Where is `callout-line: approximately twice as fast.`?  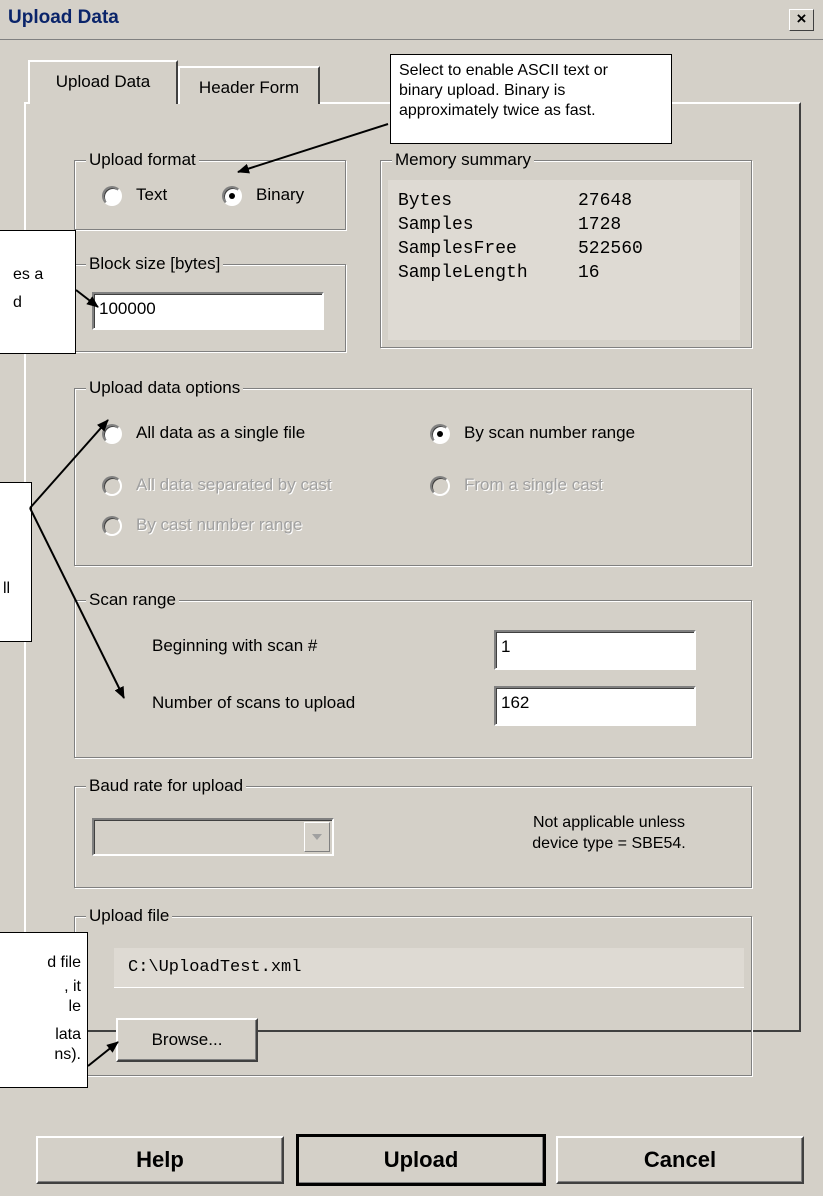
callout-line: approximately twice as fast. is located at coordinates (497, 110).